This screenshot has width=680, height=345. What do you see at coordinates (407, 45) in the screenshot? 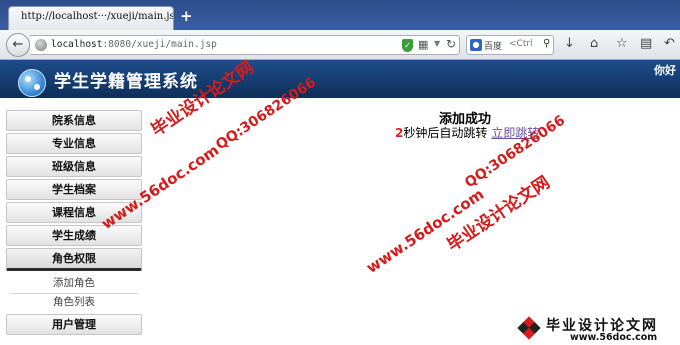
I see `shield-icon: ✓` at bounding box center [407, 45].